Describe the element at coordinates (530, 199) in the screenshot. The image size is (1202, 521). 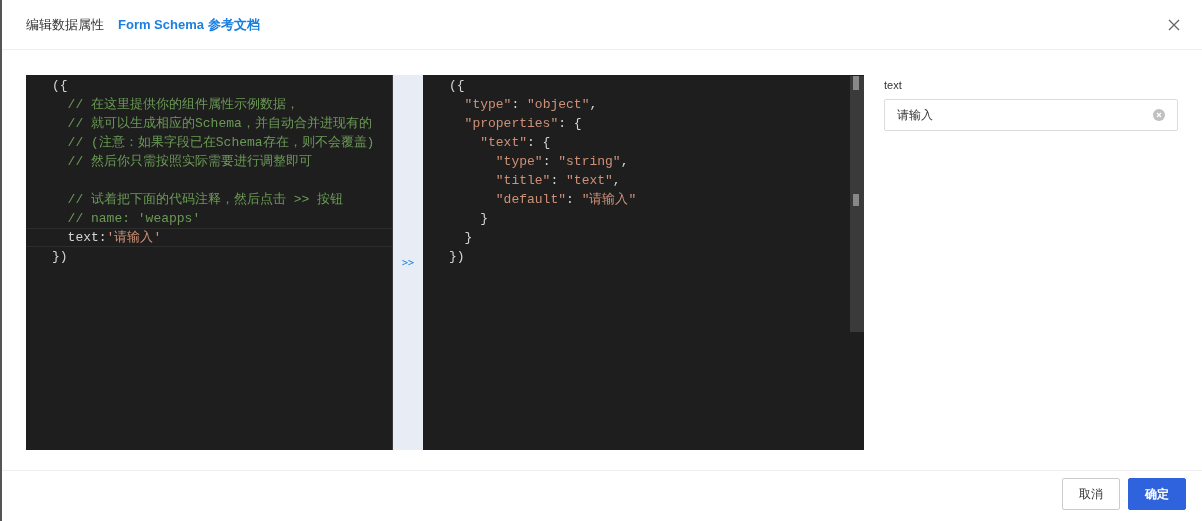
I see `code-text: "default"` at that location.